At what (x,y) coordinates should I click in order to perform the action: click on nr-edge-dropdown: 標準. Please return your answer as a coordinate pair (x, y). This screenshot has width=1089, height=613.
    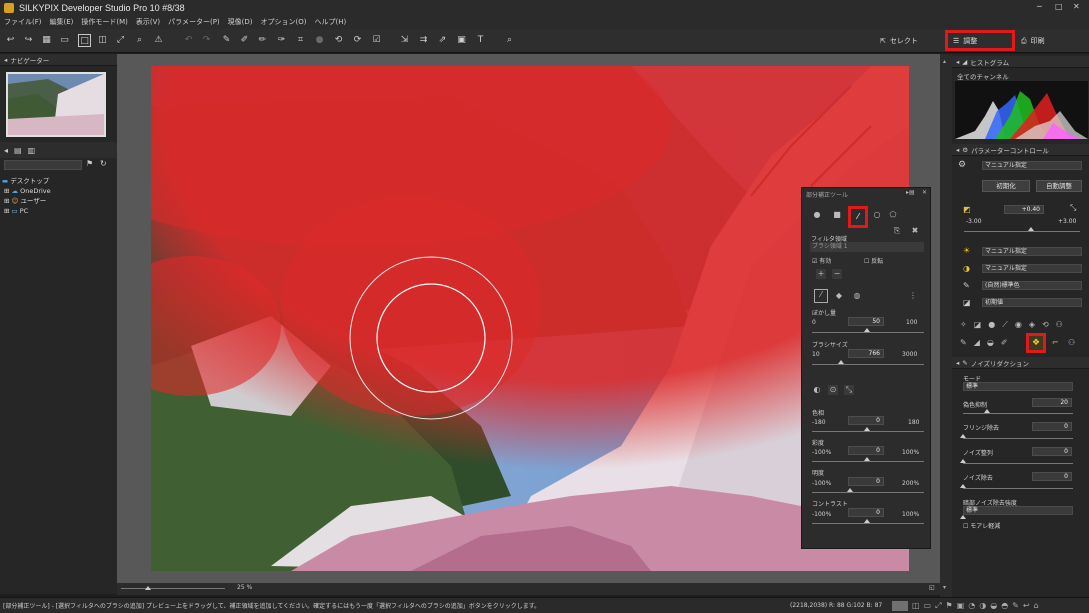
    Looking at the image, I should click on (1018, 510).